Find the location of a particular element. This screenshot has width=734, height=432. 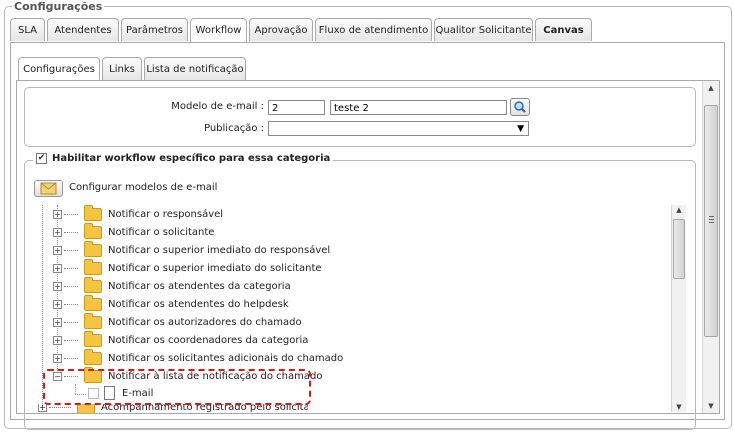

tab-sla: SLA is located at coordinates (27, 29).